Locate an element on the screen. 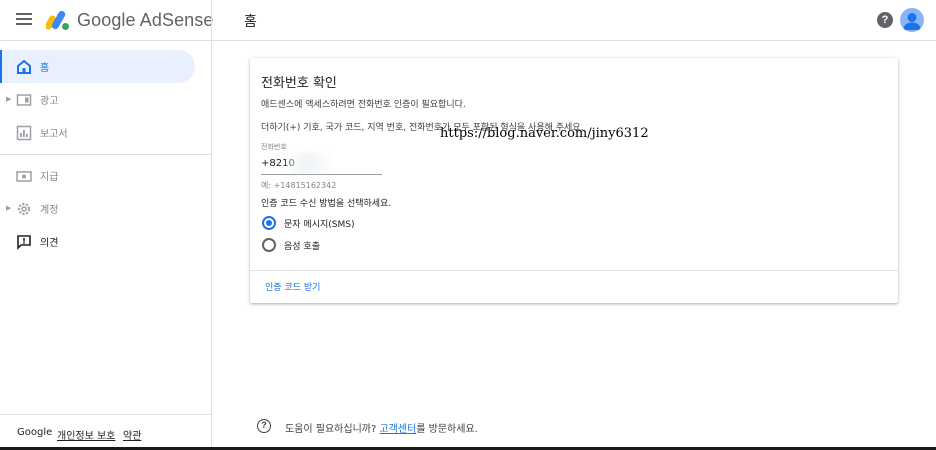 The height and width of the screenshot is (450, 936). sidebar-footer: Google 개인정보 보호 약관 is located at coordinates (105, 430).